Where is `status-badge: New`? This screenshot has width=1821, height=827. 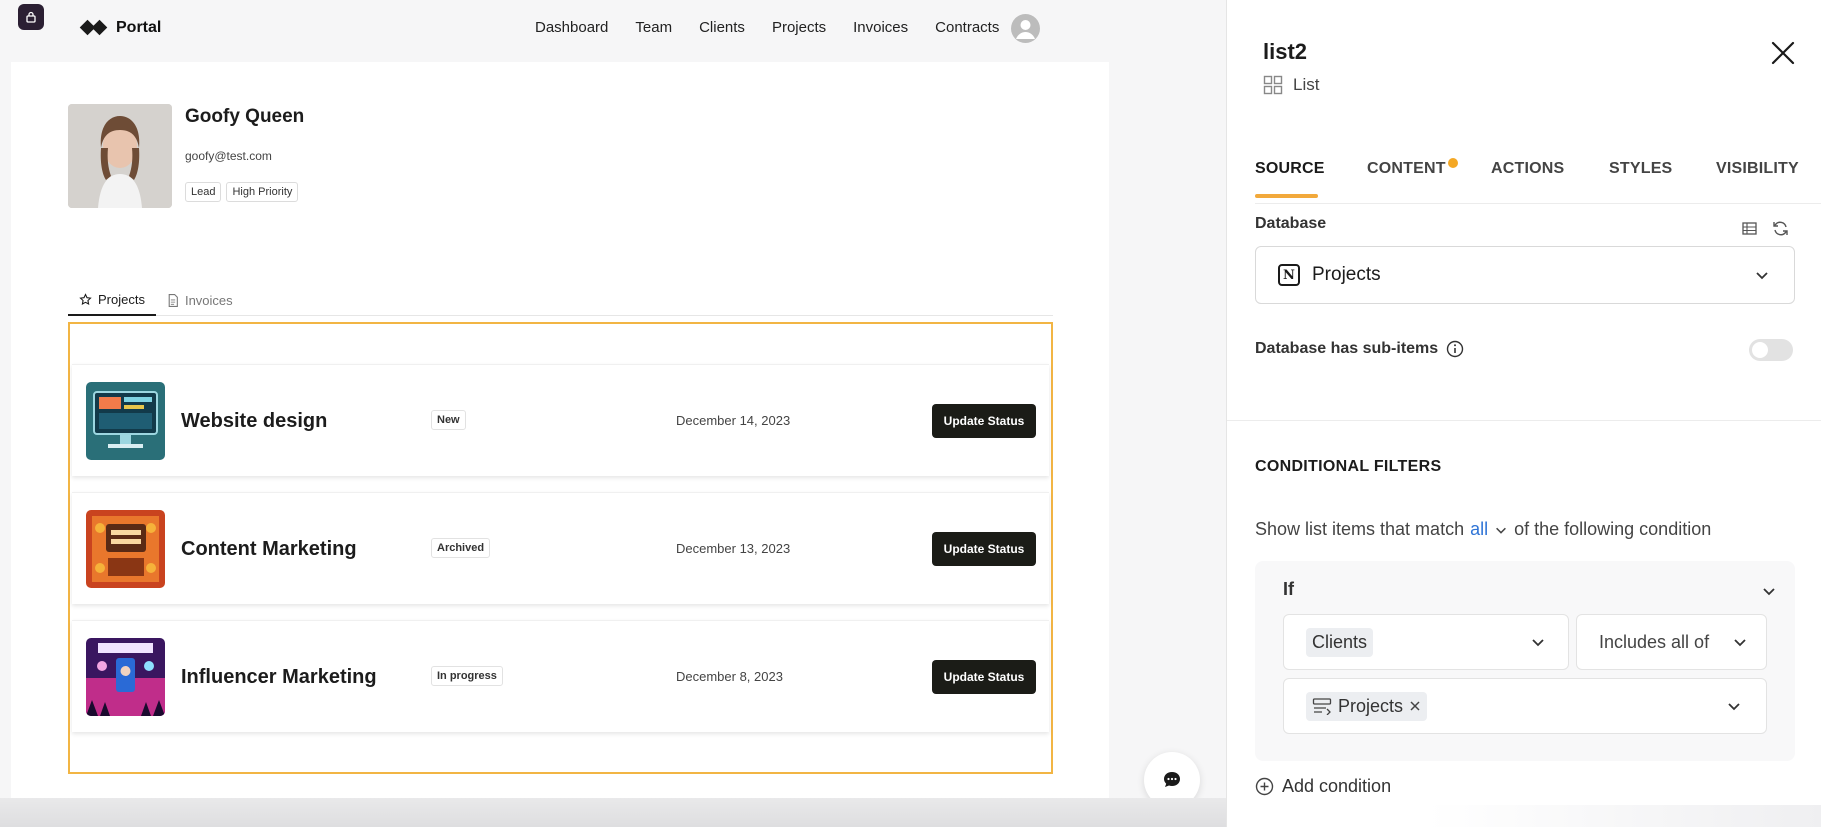 status-badge: New is located at coordinates (448, 420).